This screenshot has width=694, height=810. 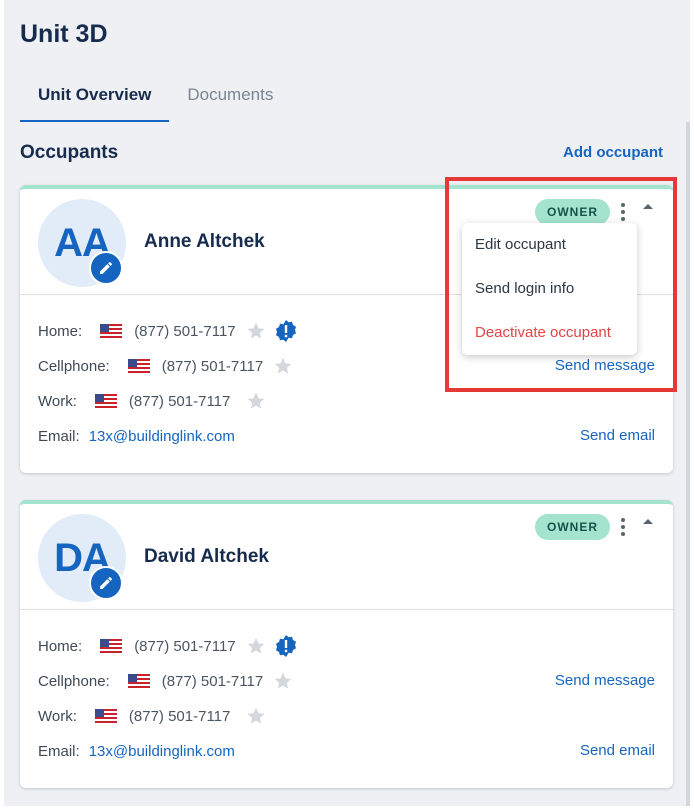 What do you see at coordinates (69, 152) in the screenshot?
I see `occupants-heading: Occupants` at bounding box center [69, 152].